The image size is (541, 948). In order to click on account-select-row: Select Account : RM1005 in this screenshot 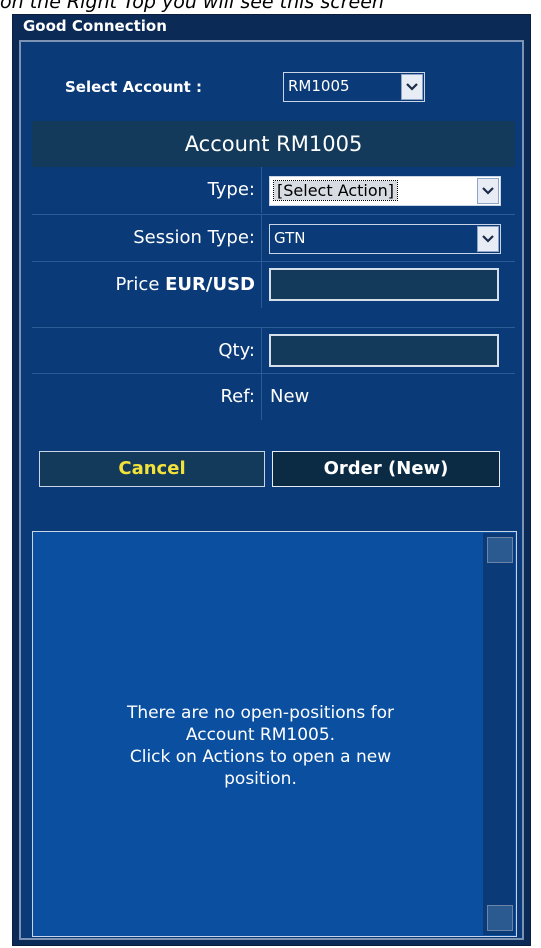, I will do `click(271, 82)`.